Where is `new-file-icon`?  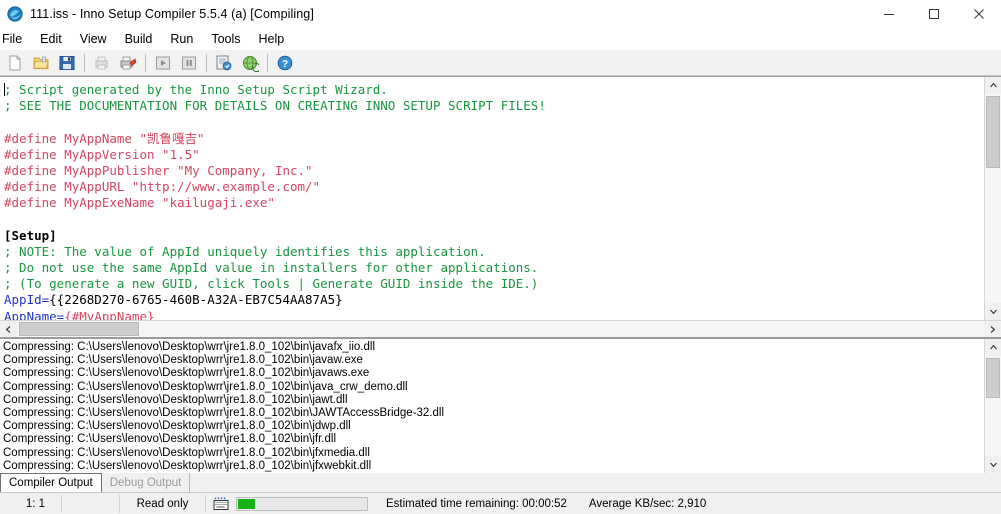
new-file-icon is located at coordinates (15, 62).